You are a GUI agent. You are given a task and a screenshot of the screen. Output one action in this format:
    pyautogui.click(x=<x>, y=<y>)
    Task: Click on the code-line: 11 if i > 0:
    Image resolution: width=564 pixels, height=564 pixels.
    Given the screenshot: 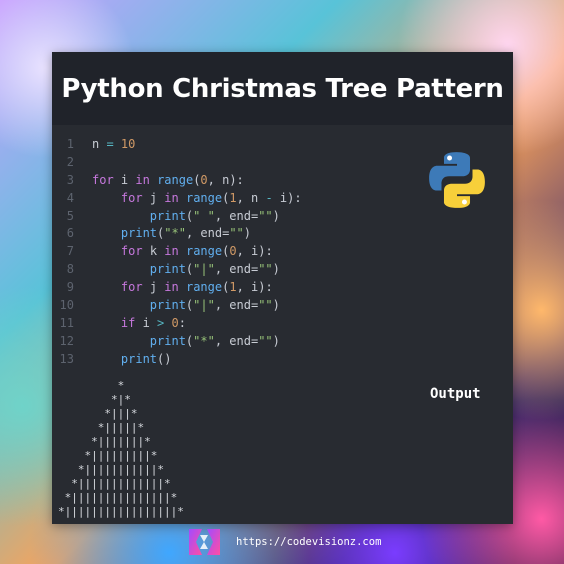 What is the action you would take?
    pyautogui.click(x=282, y=324)
    